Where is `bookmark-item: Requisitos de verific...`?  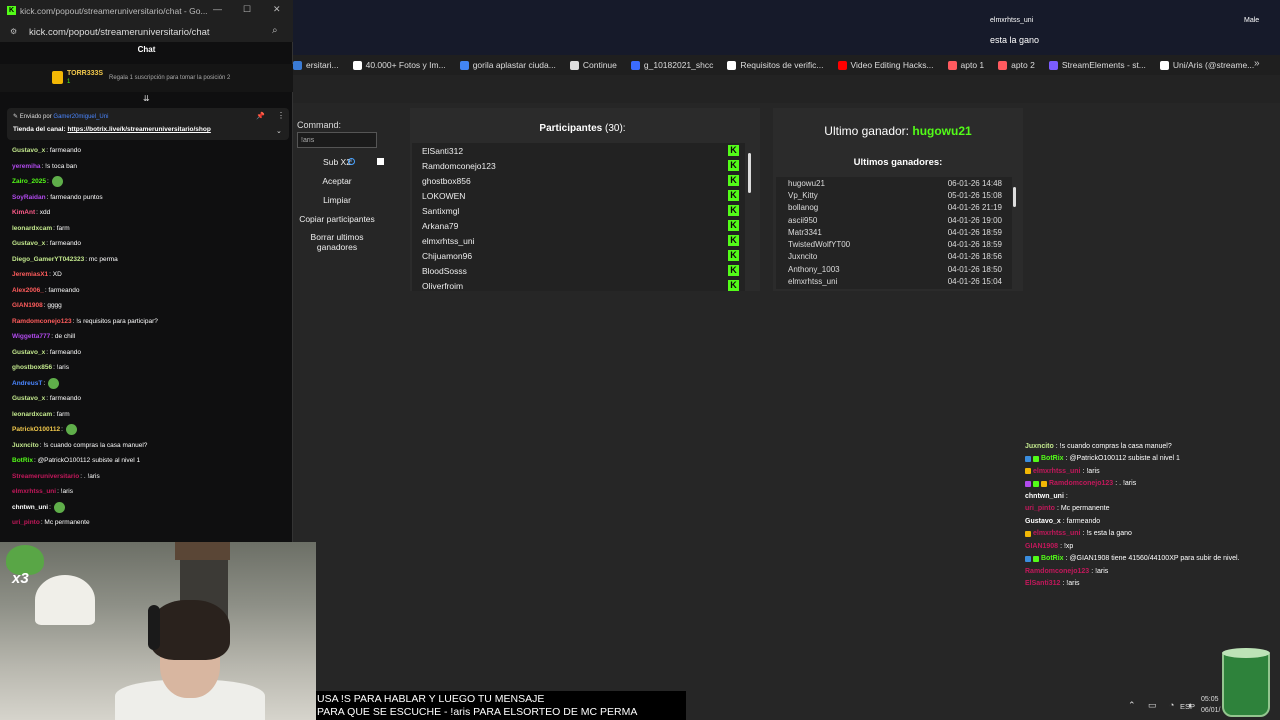 bookmark-item: Requisitos de verific... is located at coordinates (775, 65).